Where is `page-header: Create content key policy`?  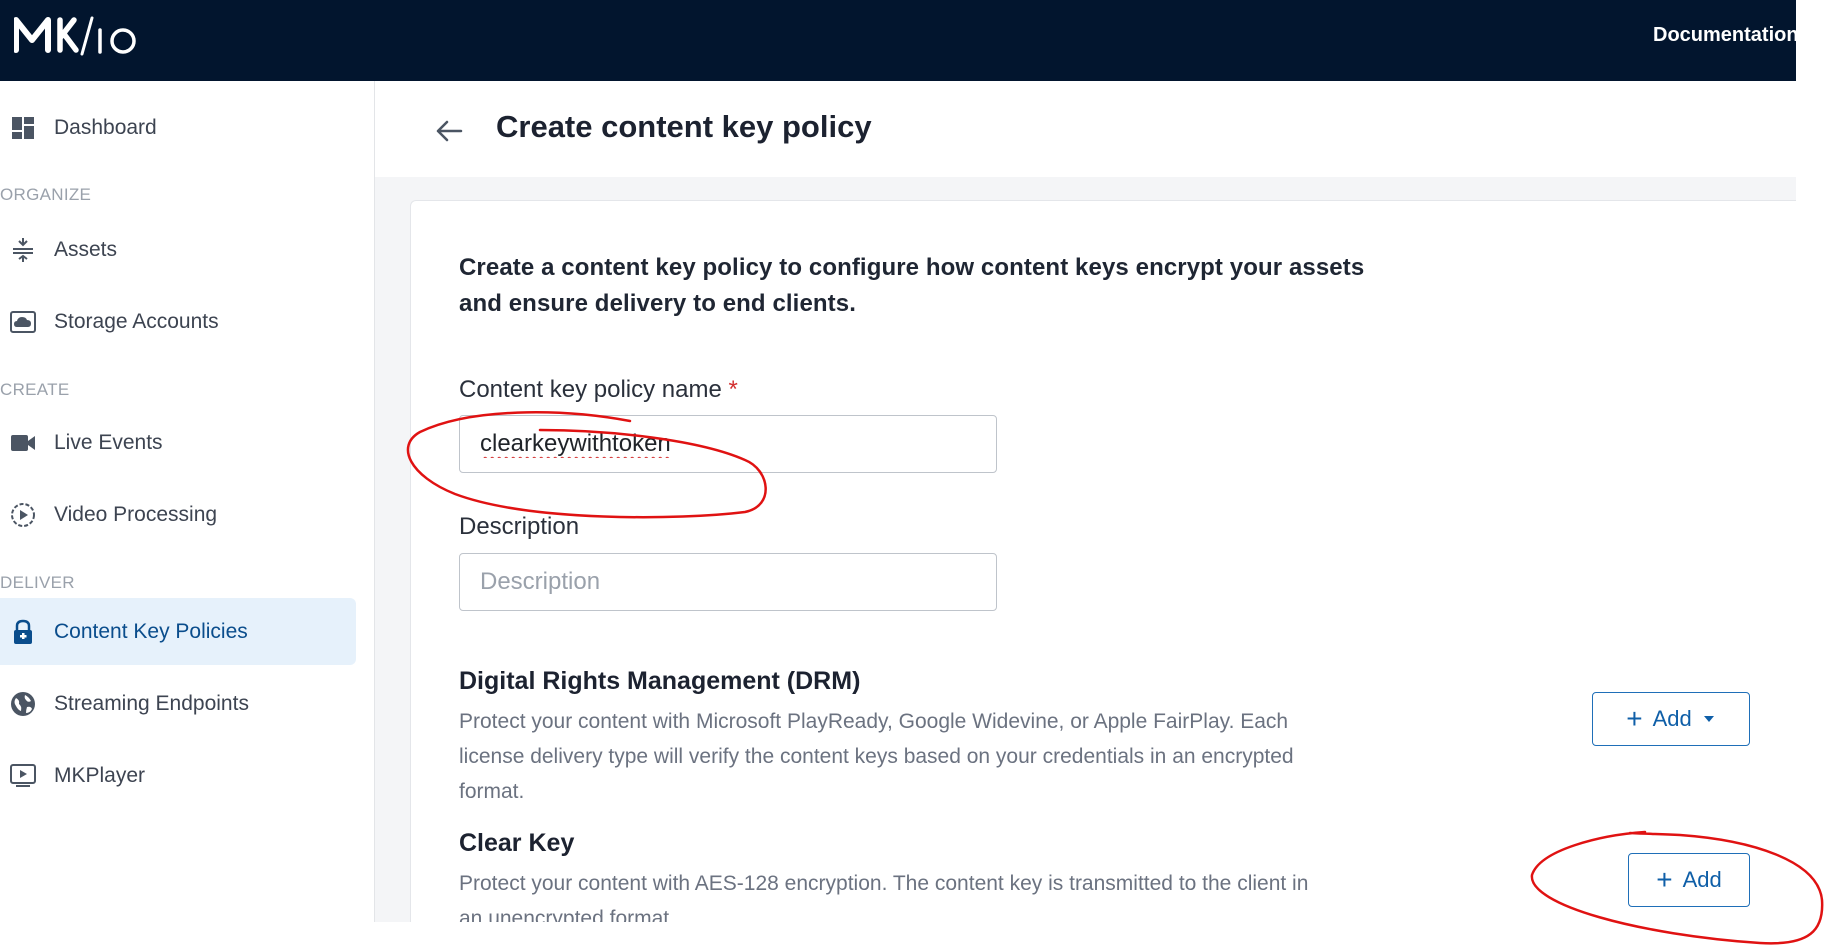 page-header: Create content key policy is located at coordinates (1085, 129).